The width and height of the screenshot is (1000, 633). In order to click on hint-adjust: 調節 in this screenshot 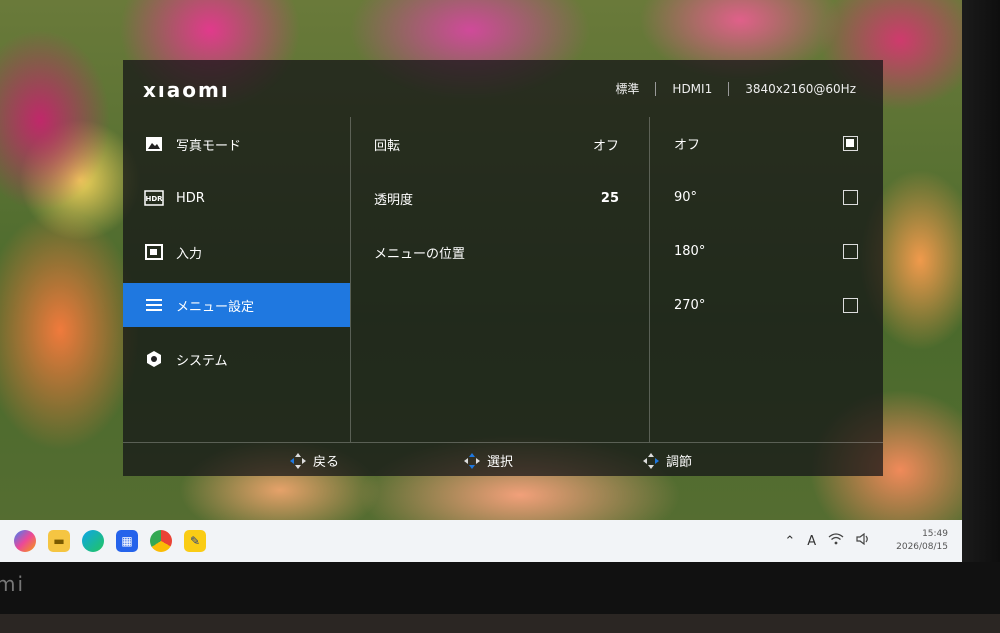, I will do `click(667, 460)`.